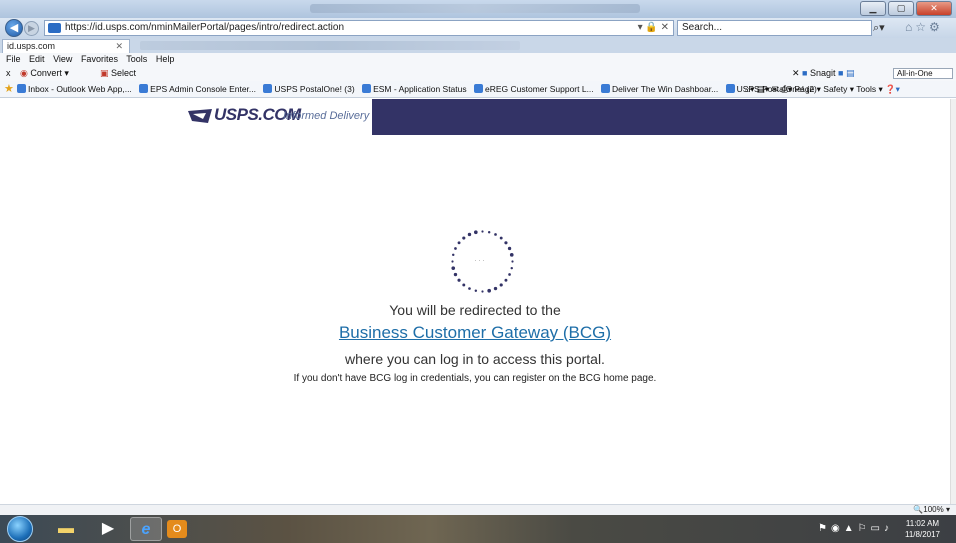 The image size is (956, 543). I want to click on select-label: Select, so click(124, 73).